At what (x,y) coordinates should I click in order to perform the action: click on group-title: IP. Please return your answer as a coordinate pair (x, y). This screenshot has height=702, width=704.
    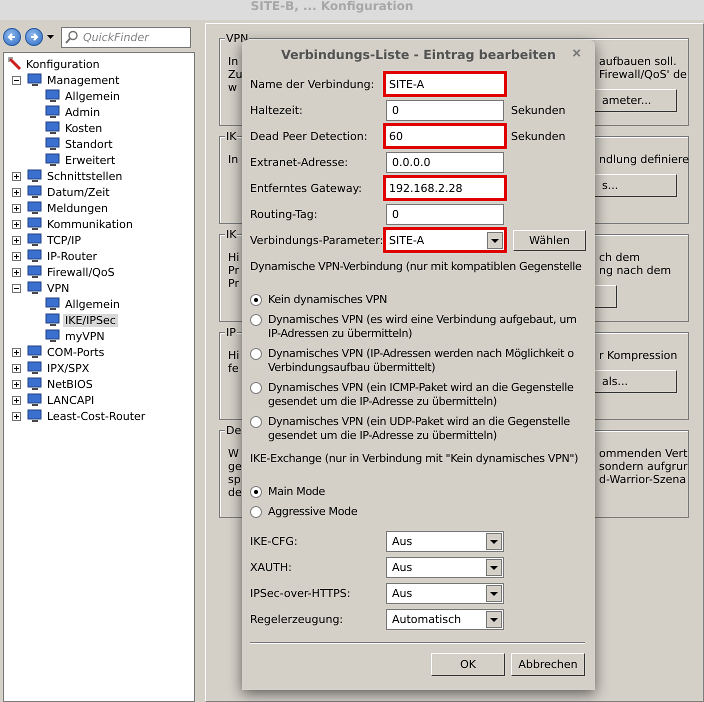
    Looking at the image, I should click on (231, 332).